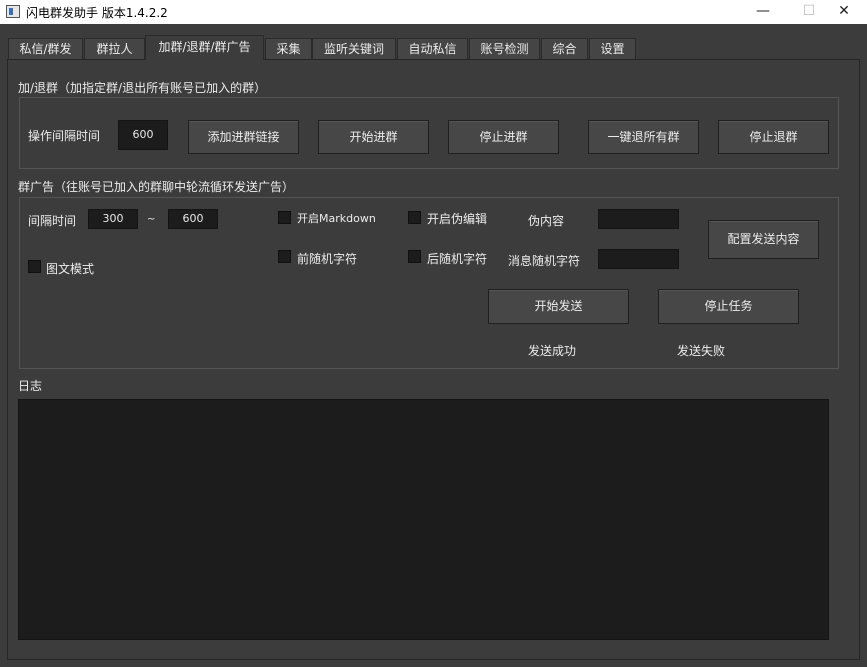 The height and width of the screenshot is (667, 867). I want to click on operation-interval-label: 操作间隔时间, so click(64, 136).